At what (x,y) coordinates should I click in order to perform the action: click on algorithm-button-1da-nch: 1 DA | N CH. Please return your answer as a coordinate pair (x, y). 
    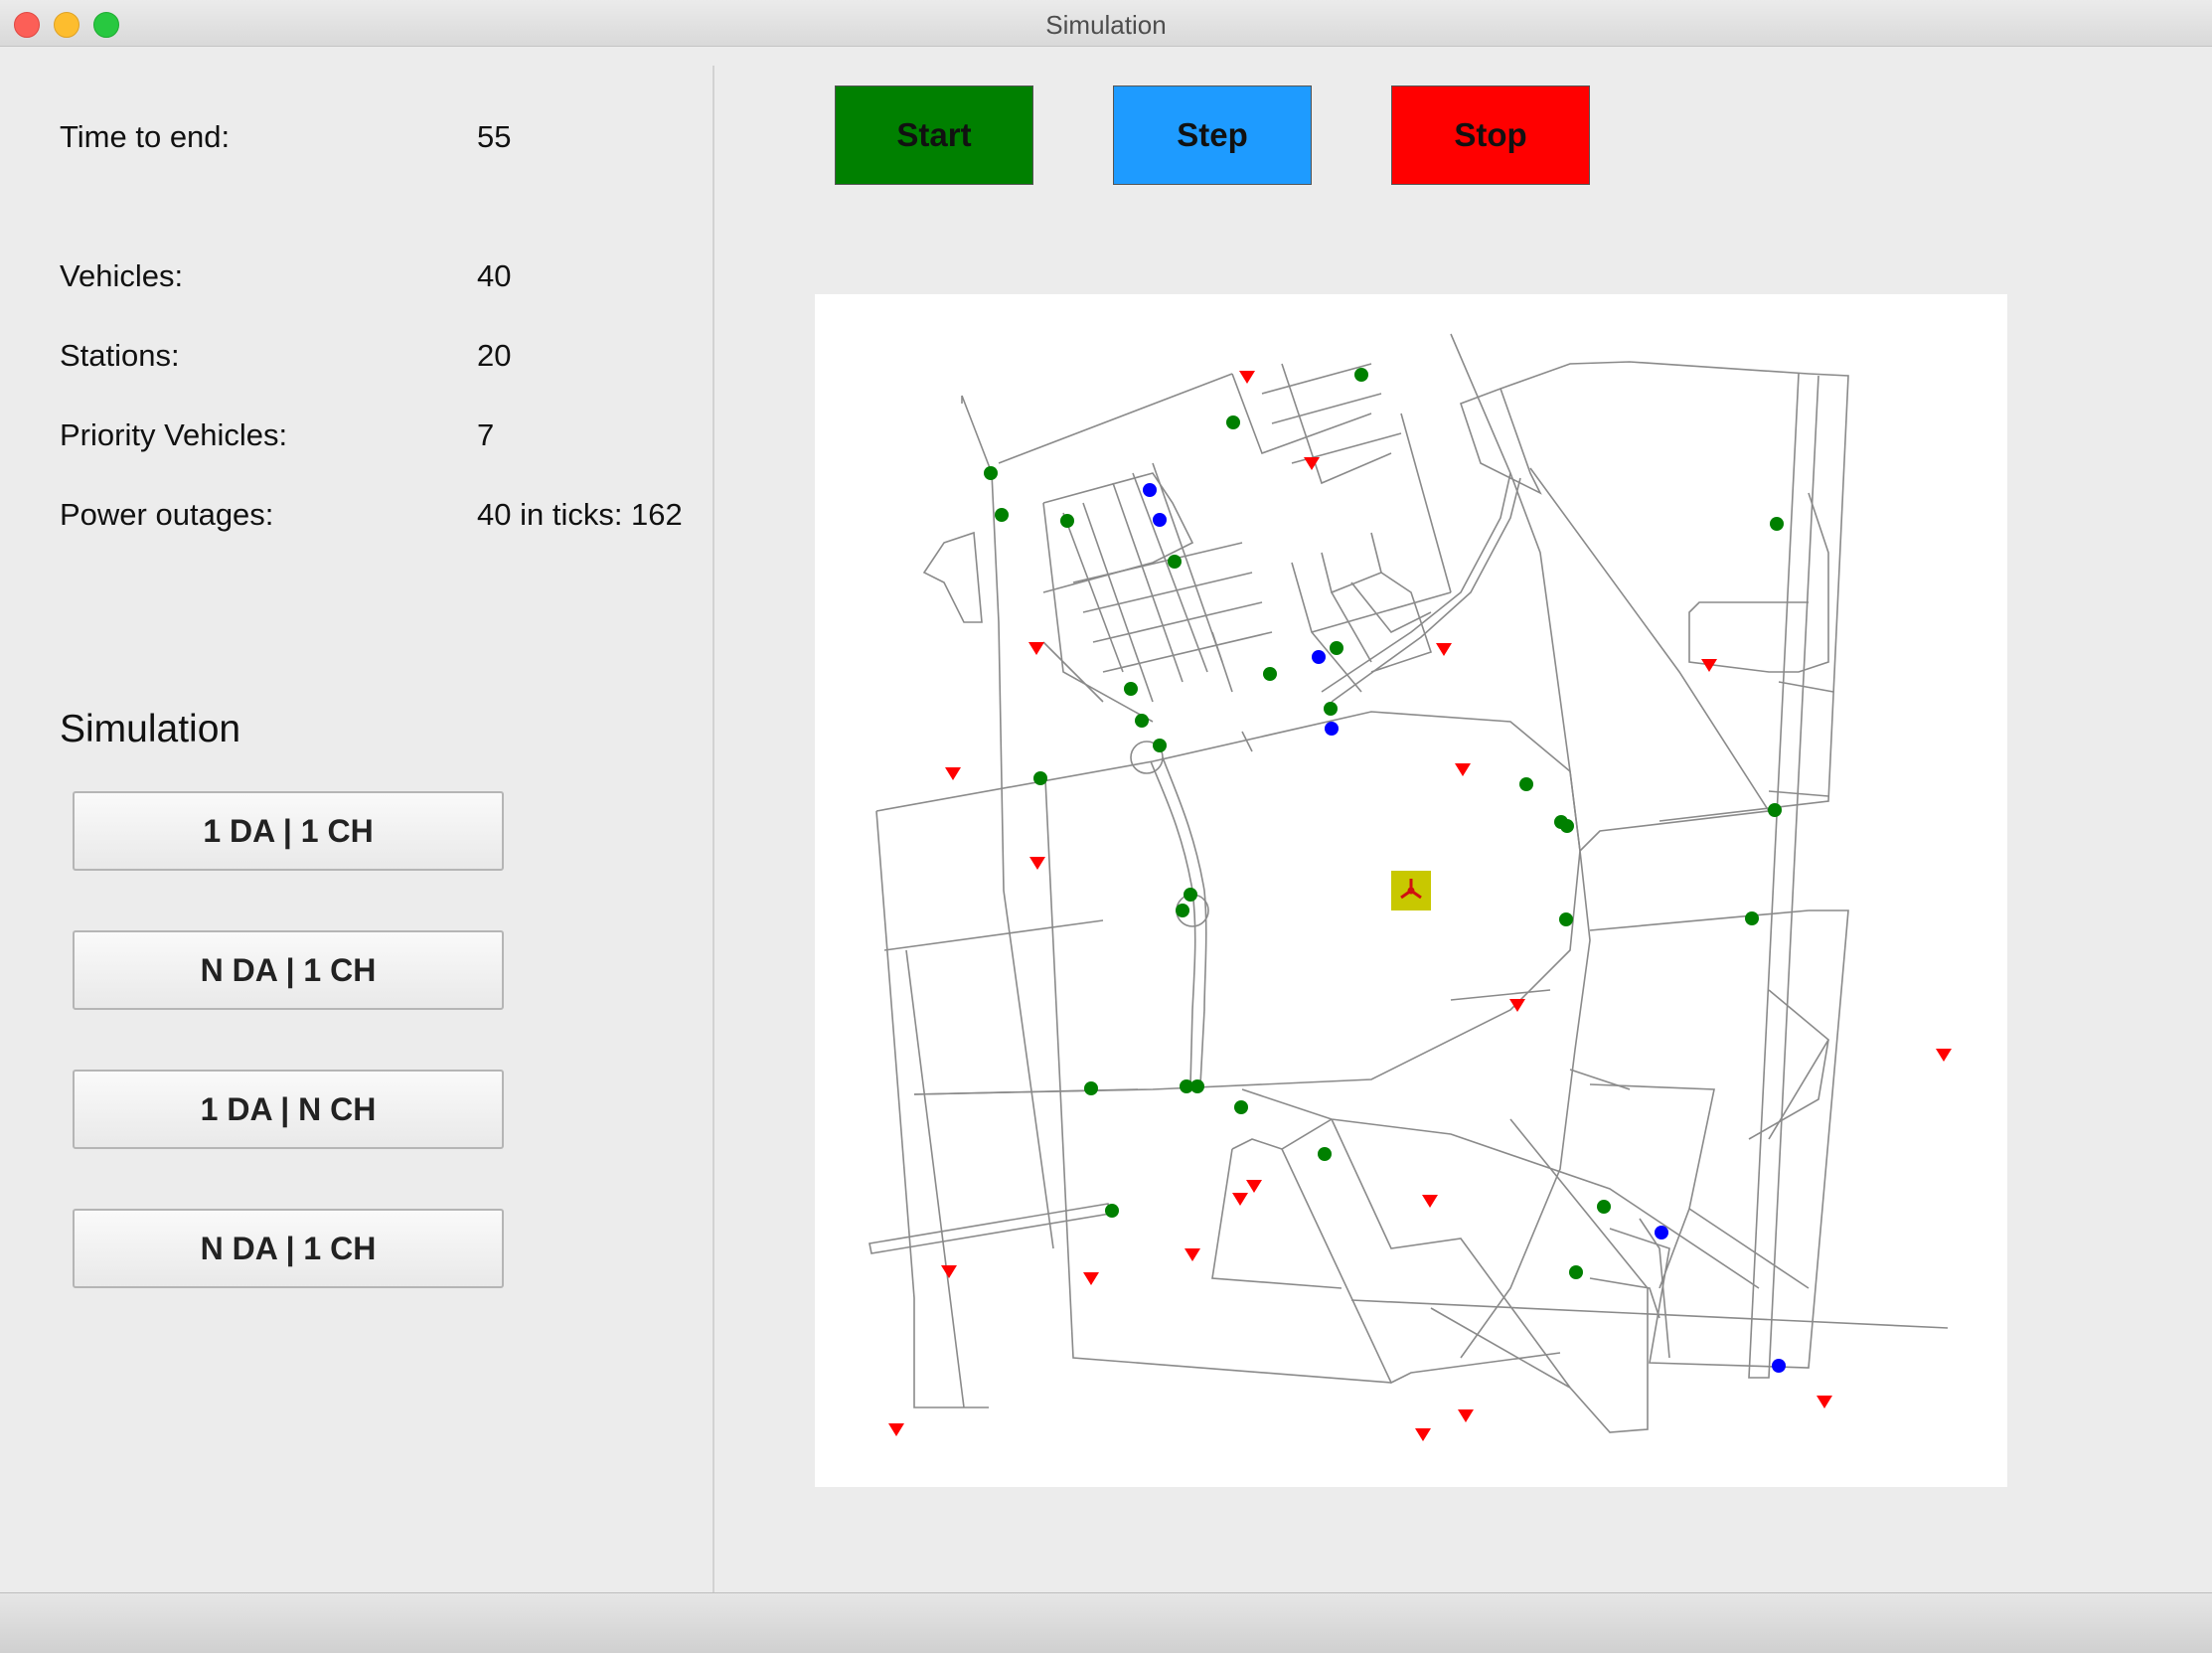
    Looking at the image, I should click on (289, 1109).